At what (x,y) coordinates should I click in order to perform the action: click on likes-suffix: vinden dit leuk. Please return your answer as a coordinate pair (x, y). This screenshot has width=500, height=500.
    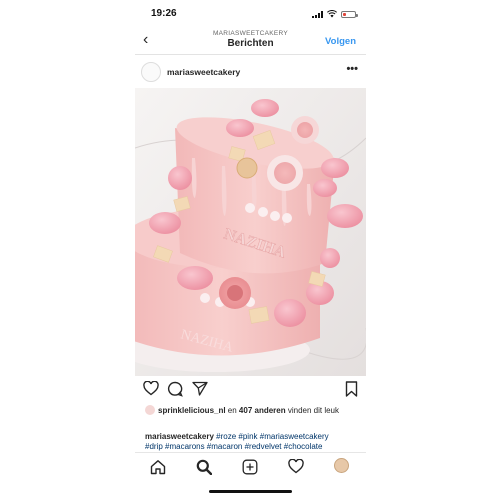
    Looking at the image, I should click on (312, 410).